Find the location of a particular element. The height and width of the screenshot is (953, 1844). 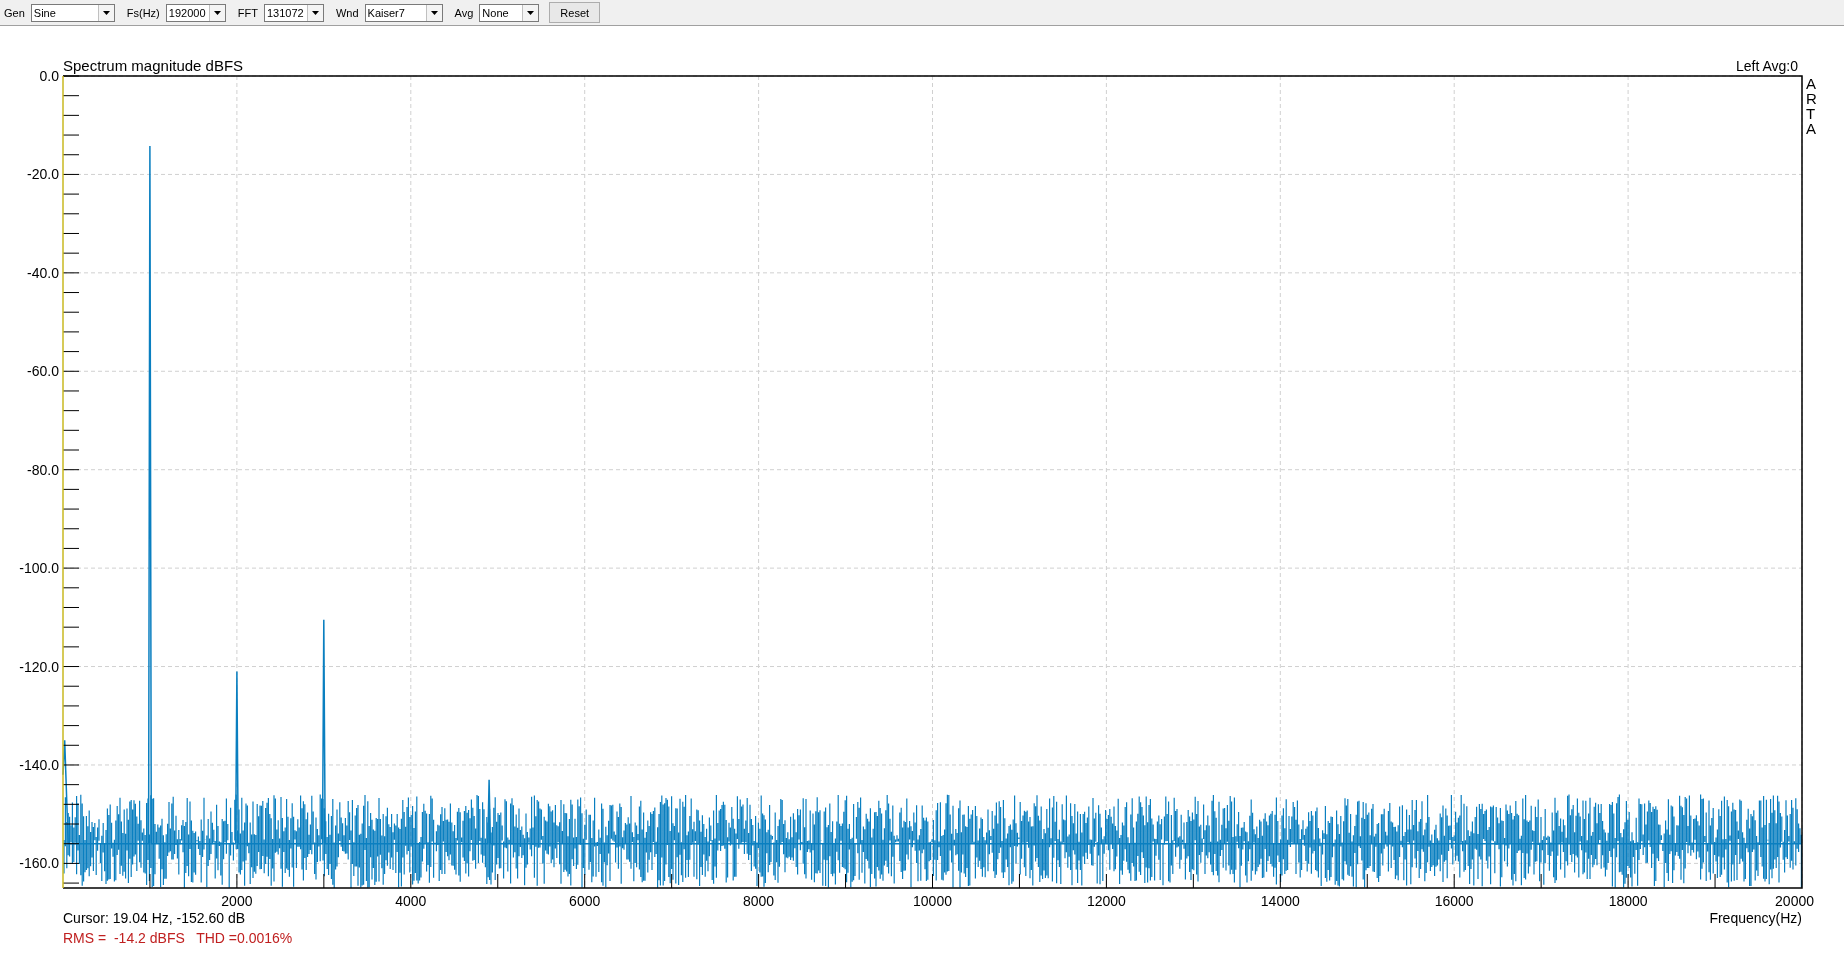

dropdown: Sine is located at coordinates (72, 12).